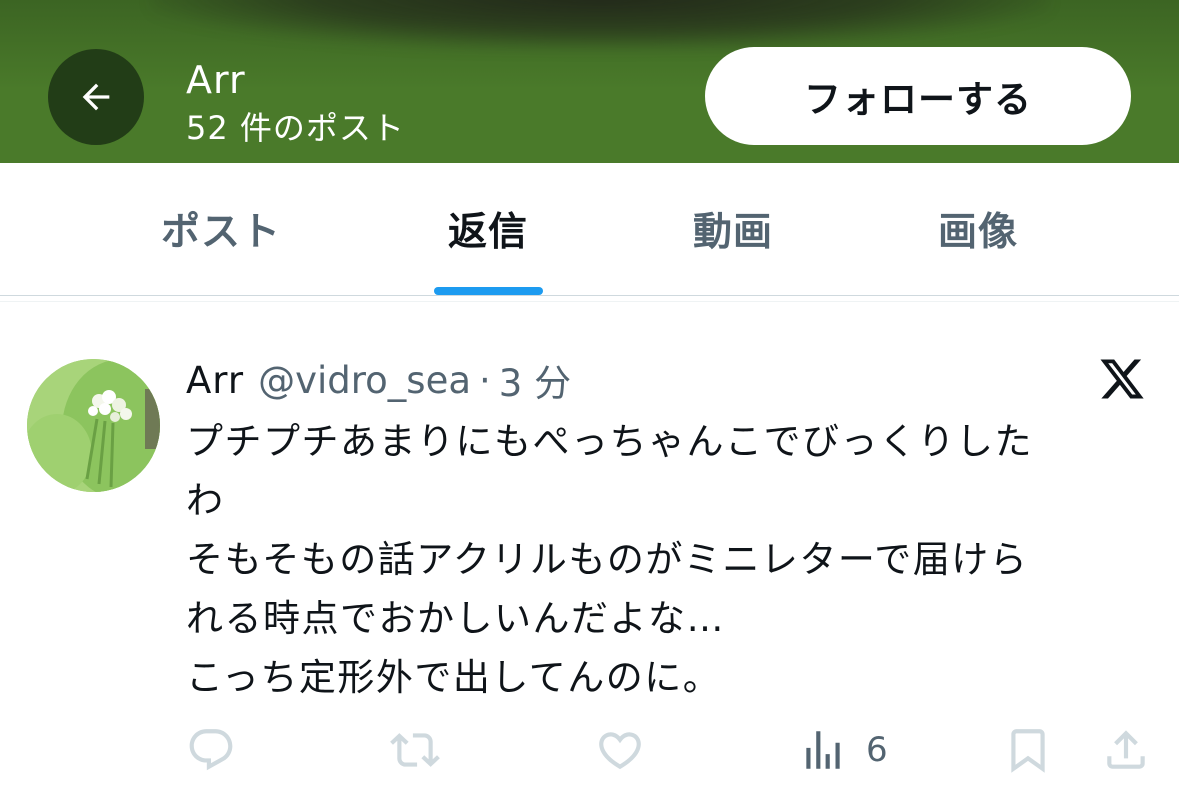 Image resolution: width=1179 pixels, height=807 pixels. I want to click on section-divider, so click(589, 301).